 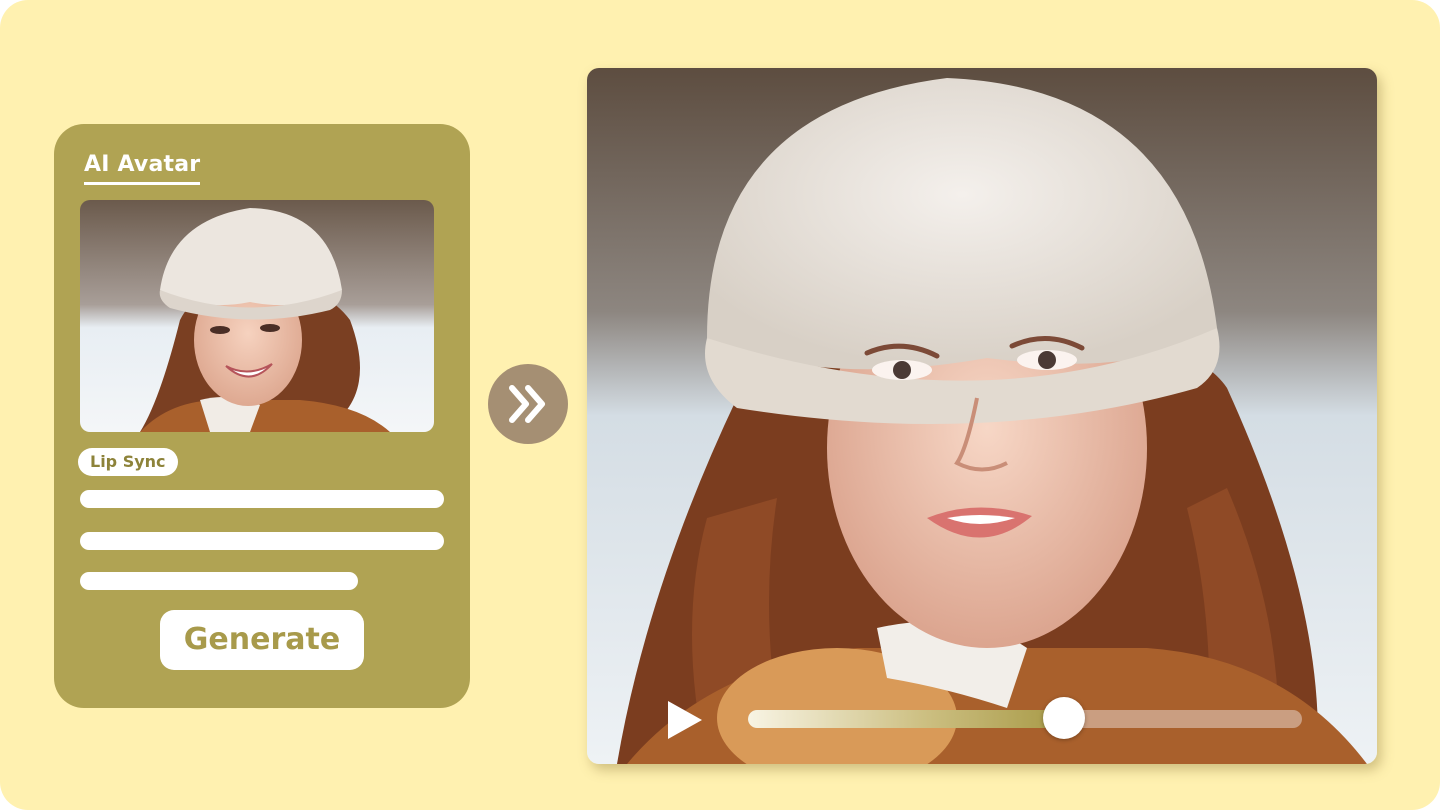 I want to click on arrow-connector, so click(x=528, y=404).